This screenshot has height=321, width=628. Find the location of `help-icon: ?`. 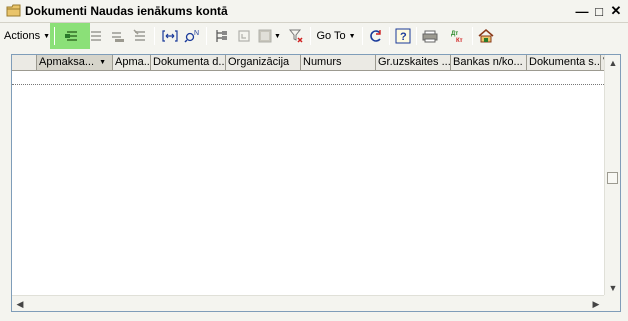

help-icon: ? is located at coordinates (403, 36).